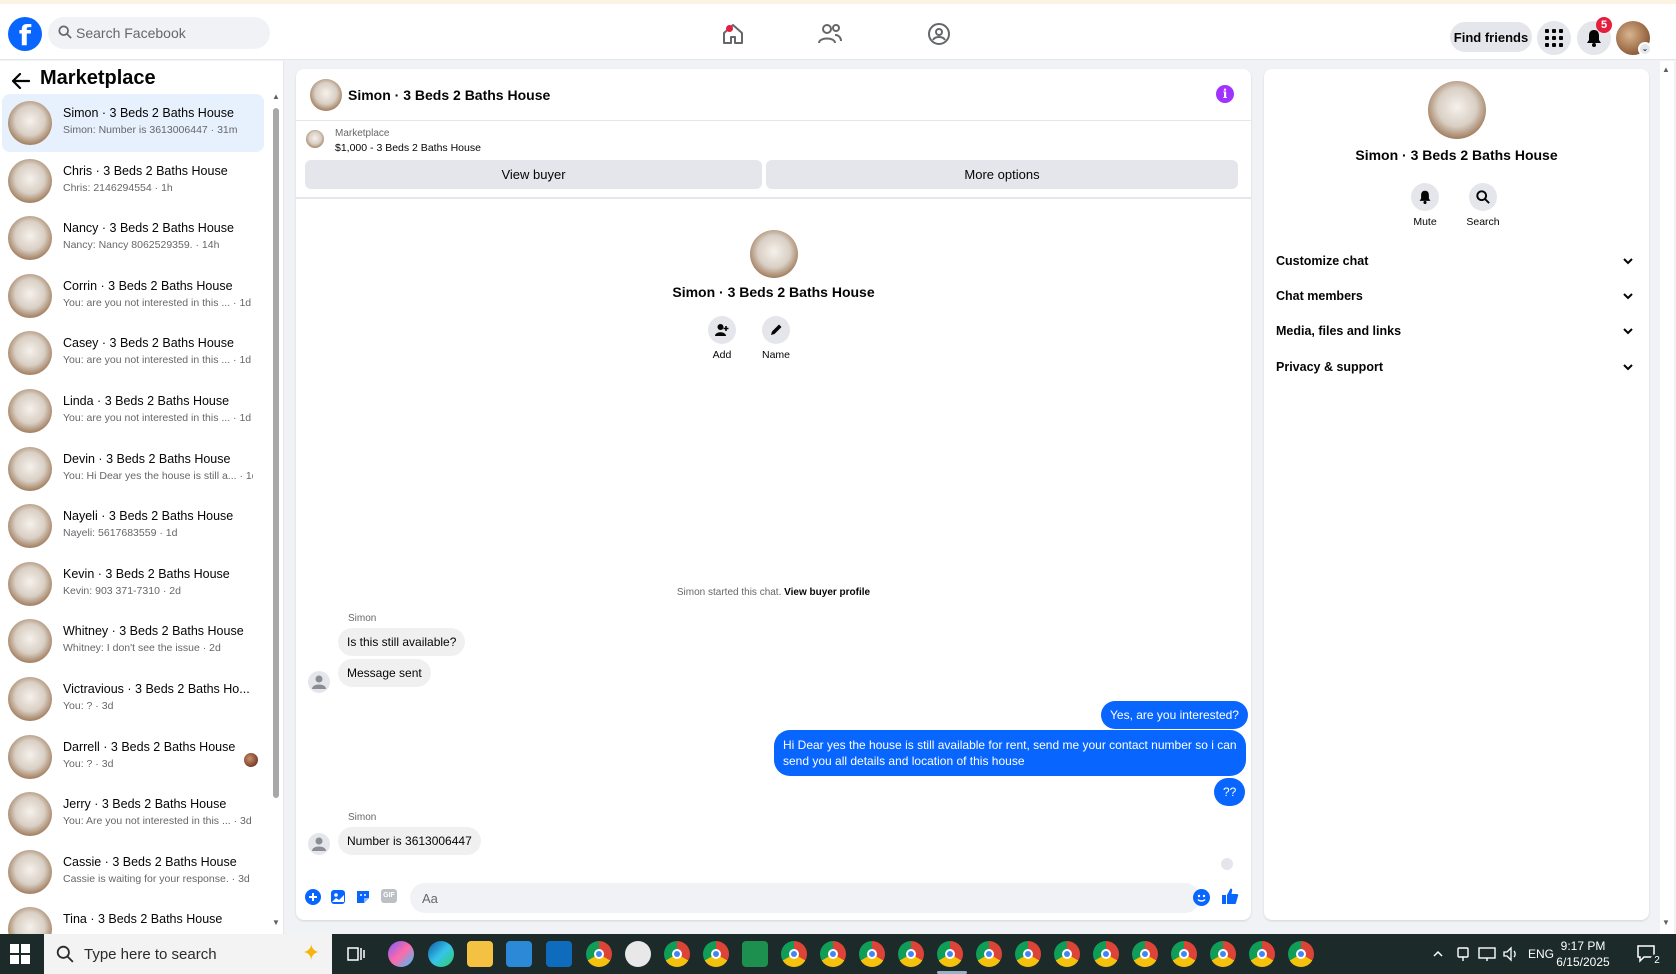 Image resolution: width=1676 pixels, height=974 pixels. What do you see at coordinates (1491, 37) in the screenshot?
I see `find-friends-button: Find friends` at bounding box center [1491, 37].